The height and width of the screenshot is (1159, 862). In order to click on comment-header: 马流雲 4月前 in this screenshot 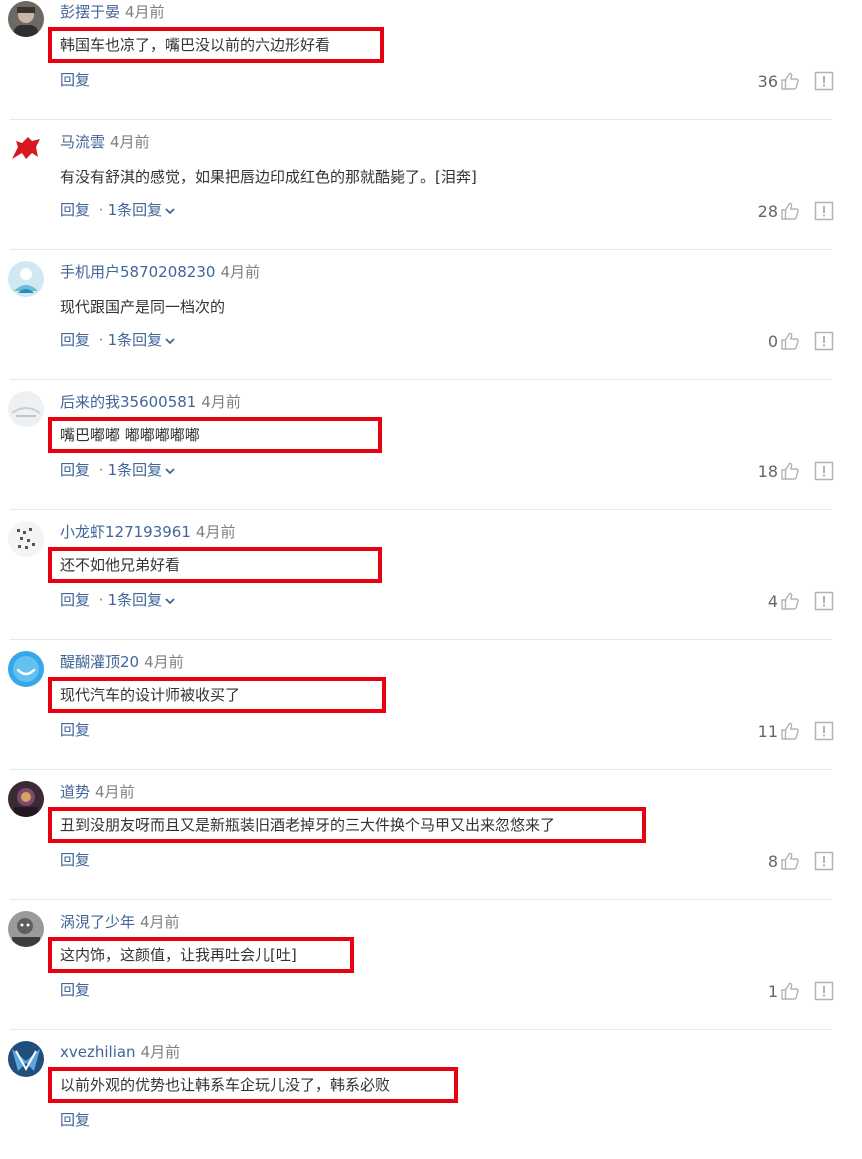, I will do `click(105, 142)`.